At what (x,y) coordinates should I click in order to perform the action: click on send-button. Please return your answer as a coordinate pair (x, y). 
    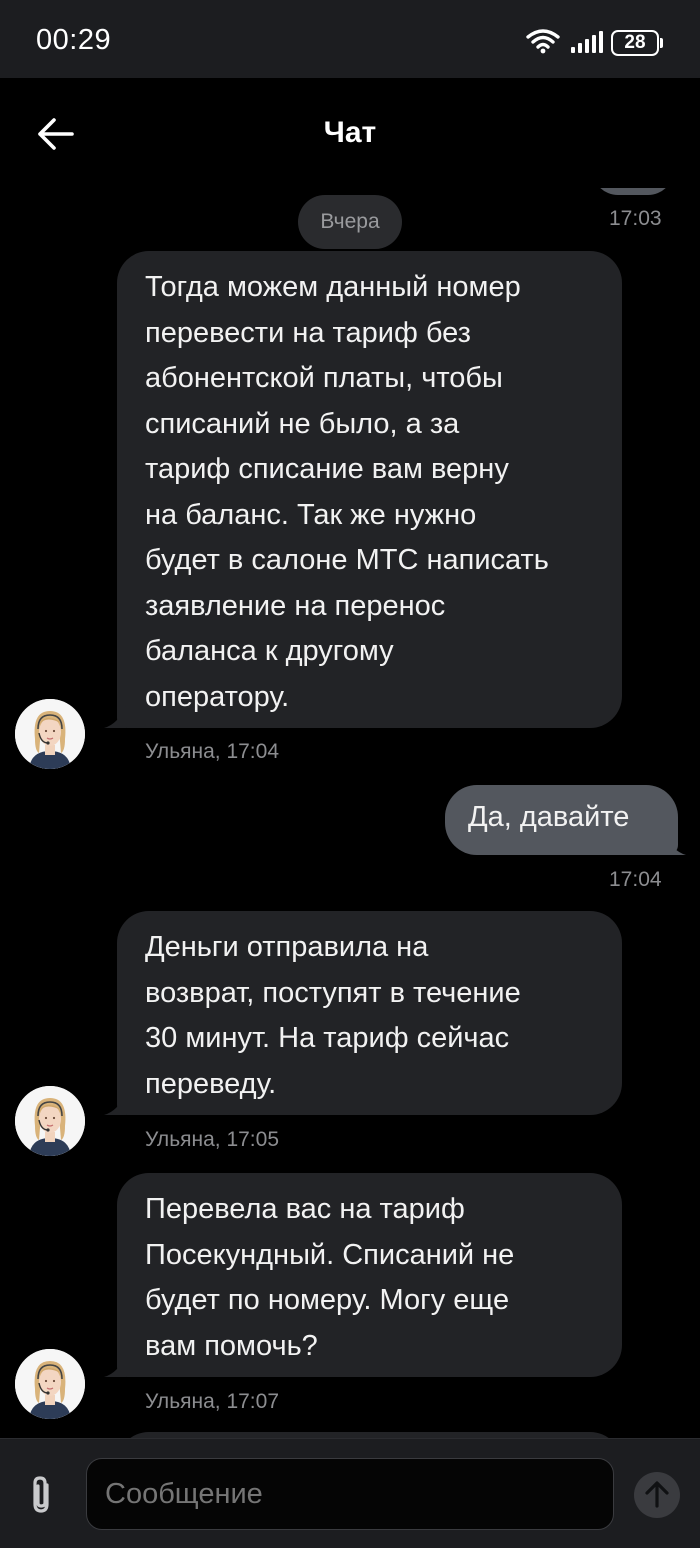
    Looking at the image, I should click on (657, 1495).